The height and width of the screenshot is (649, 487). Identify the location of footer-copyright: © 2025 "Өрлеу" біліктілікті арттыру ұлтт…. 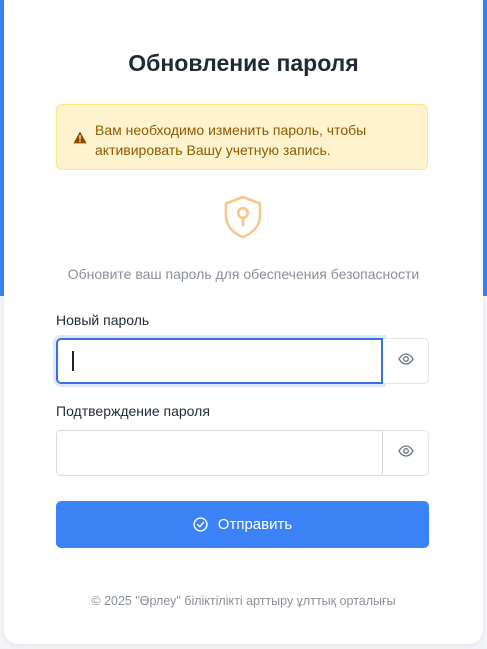
(243, 601).